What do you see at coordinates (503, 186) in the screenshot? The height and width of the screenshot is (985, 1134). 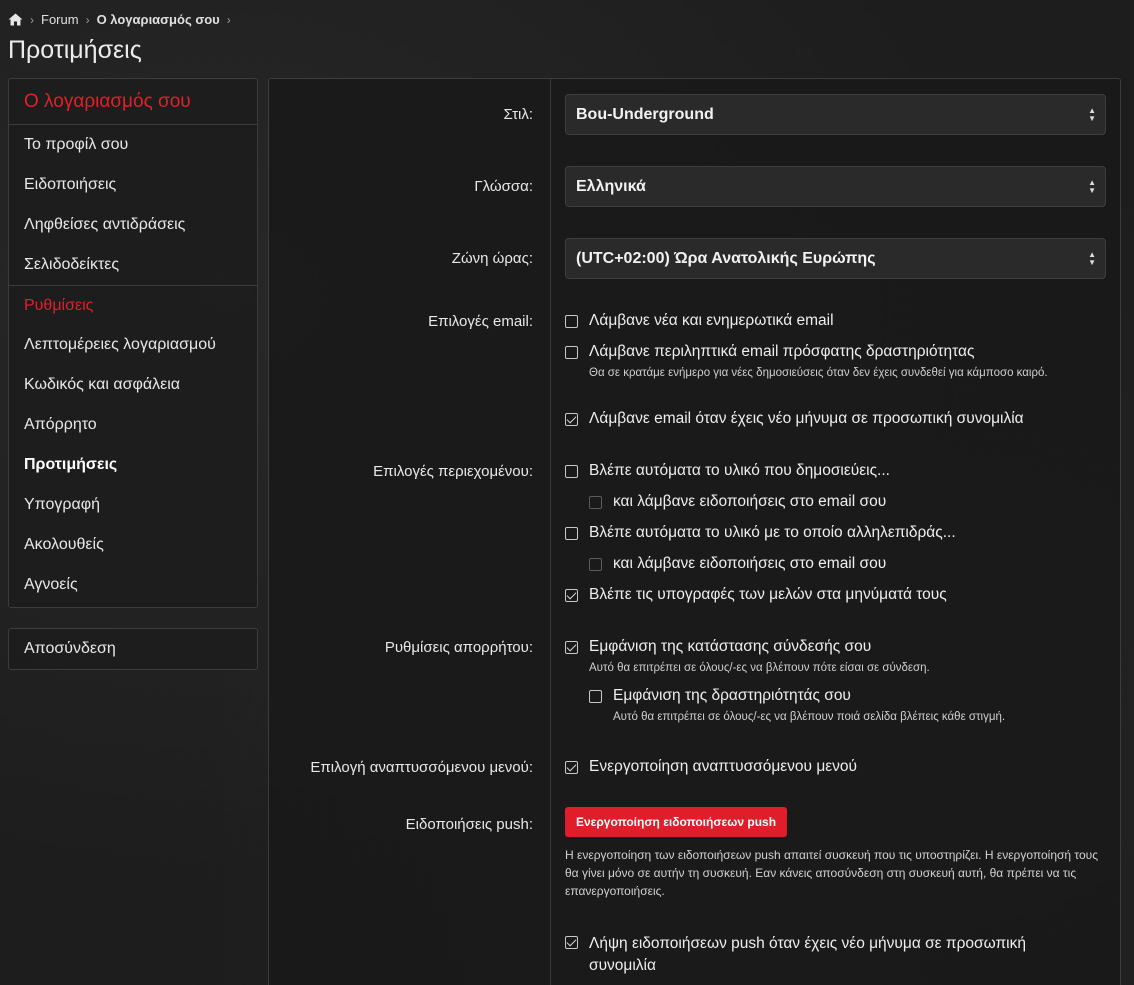 I see `language-label: Γλώσσα:` at bounding box center [503, 186].